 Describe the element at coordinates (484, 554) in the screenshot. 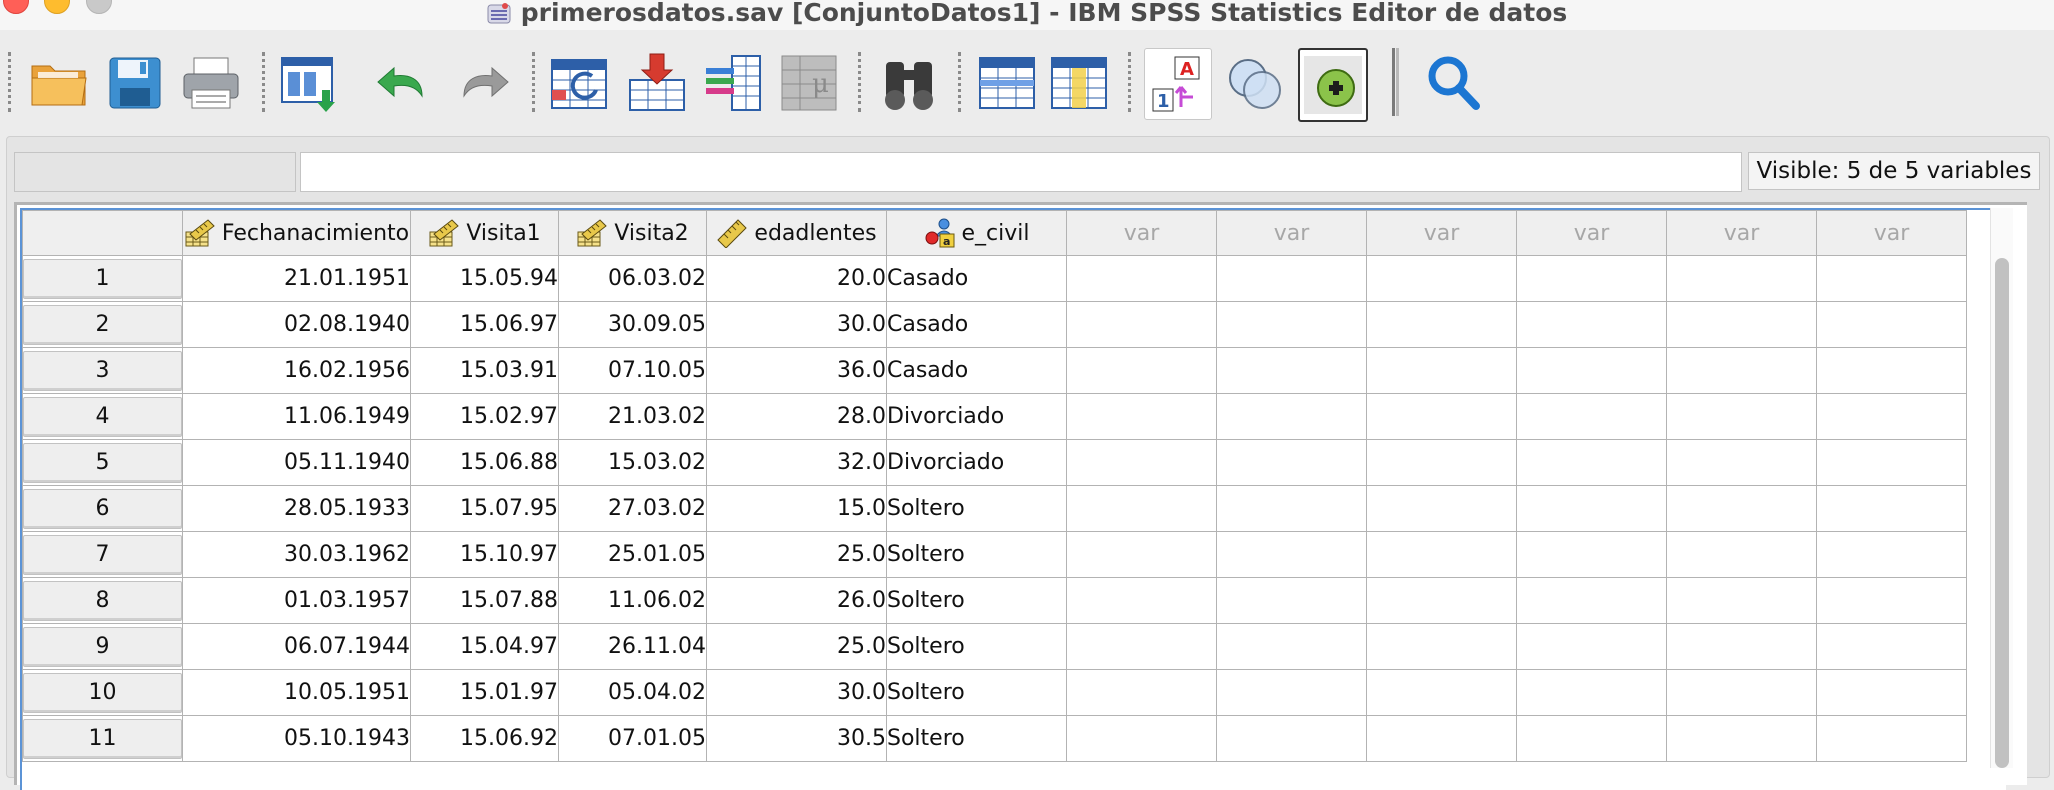

I see `table-cell: 15.10.97` at that location.